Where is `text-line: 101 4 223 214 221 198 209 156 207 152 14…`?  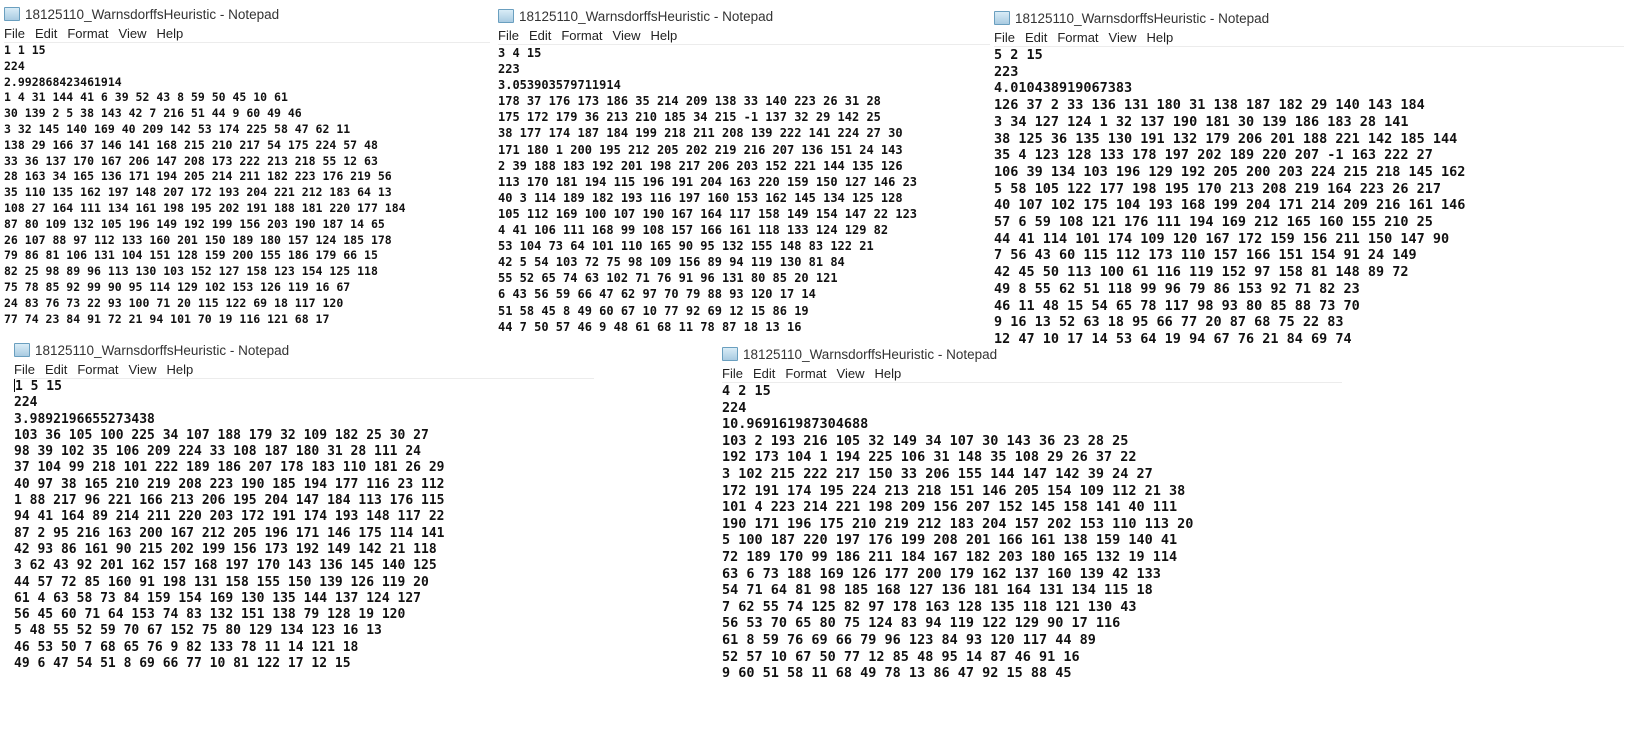 text-line: 101 4 223 214 221 198 209 156 207 152 14… is located at coordinates (950, 507).